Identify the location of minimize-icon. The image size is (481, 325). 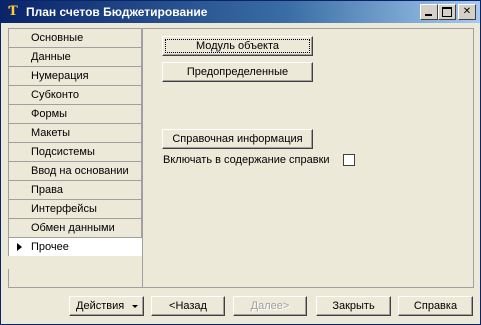
(428, 15).